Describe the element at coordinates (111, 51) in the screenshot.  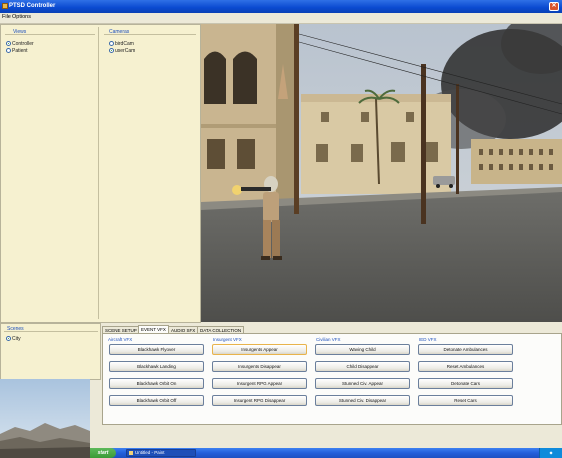
I see `radio-usercam` at that location.